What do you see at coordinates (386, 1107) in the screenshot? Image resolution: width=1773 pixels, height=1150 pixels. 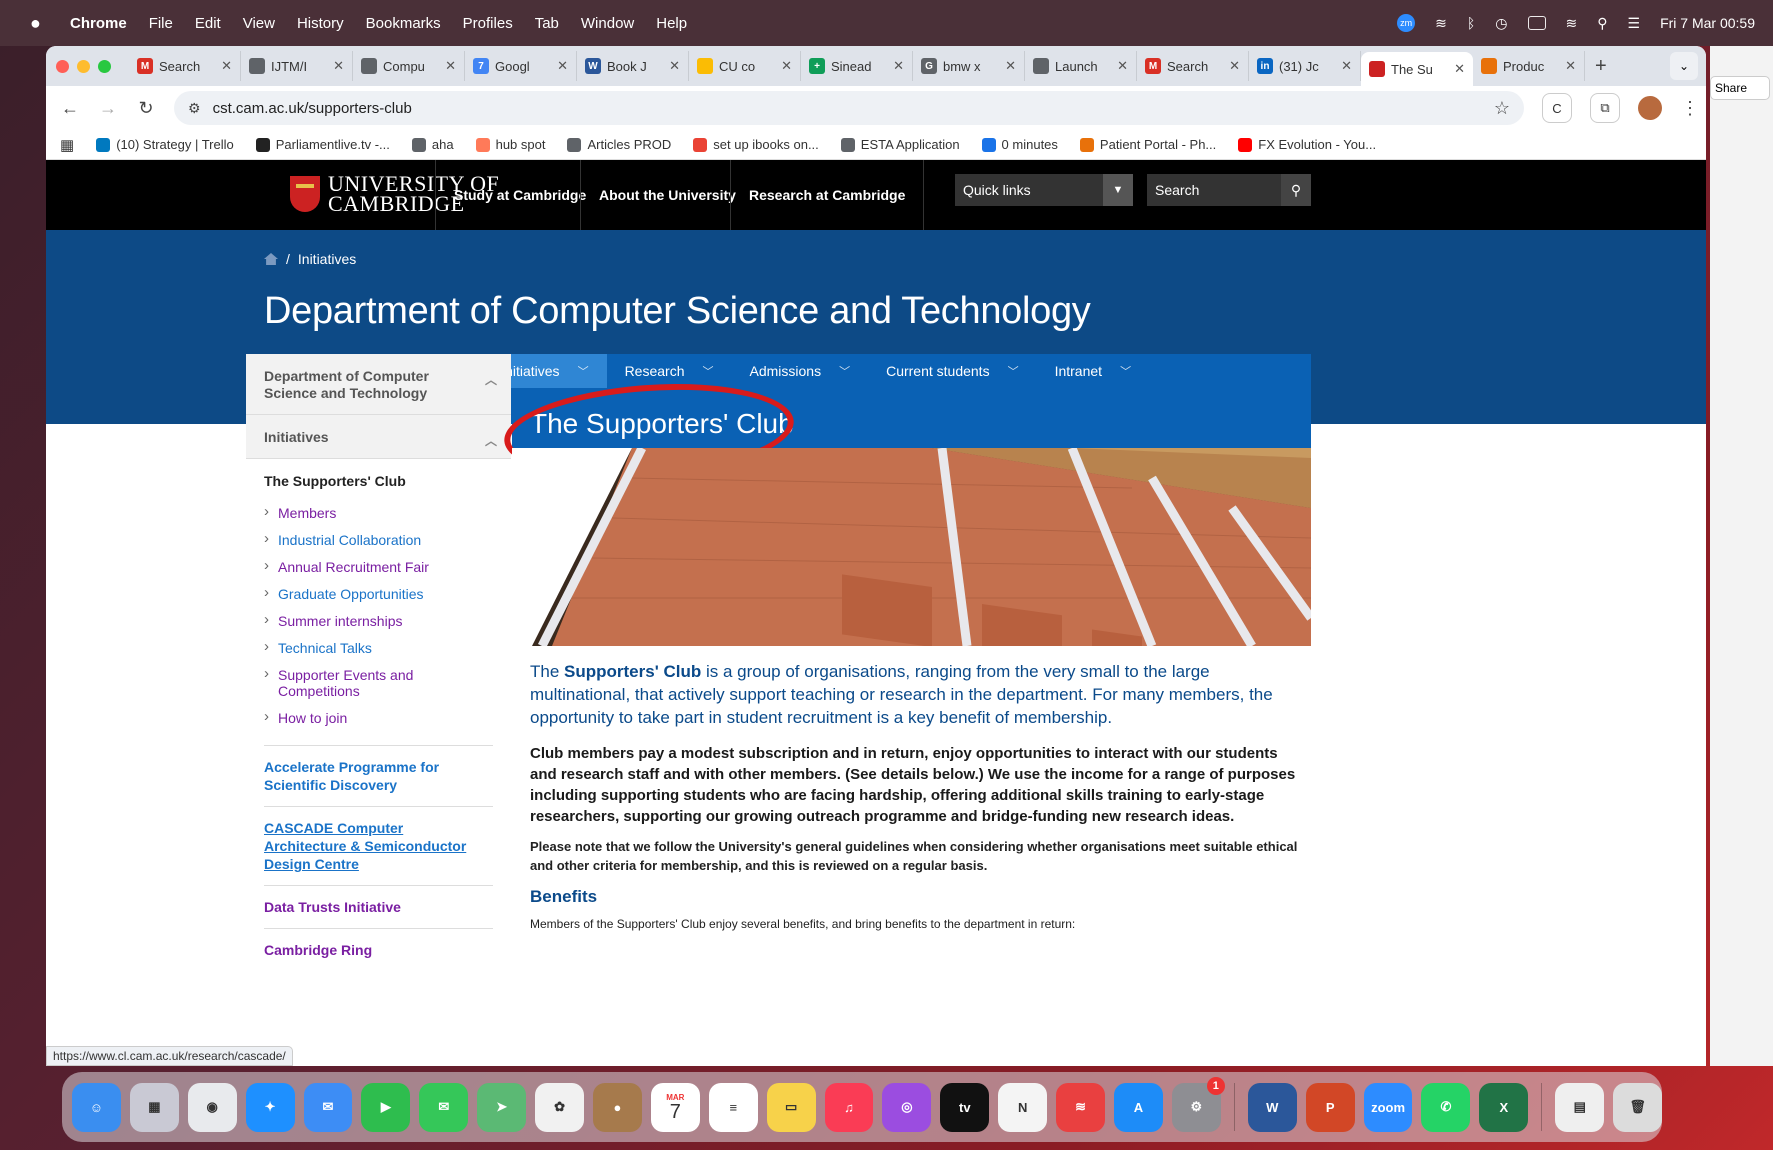 I see `dock-facetime-icon: ▶` at bounding box center [386, 1107].